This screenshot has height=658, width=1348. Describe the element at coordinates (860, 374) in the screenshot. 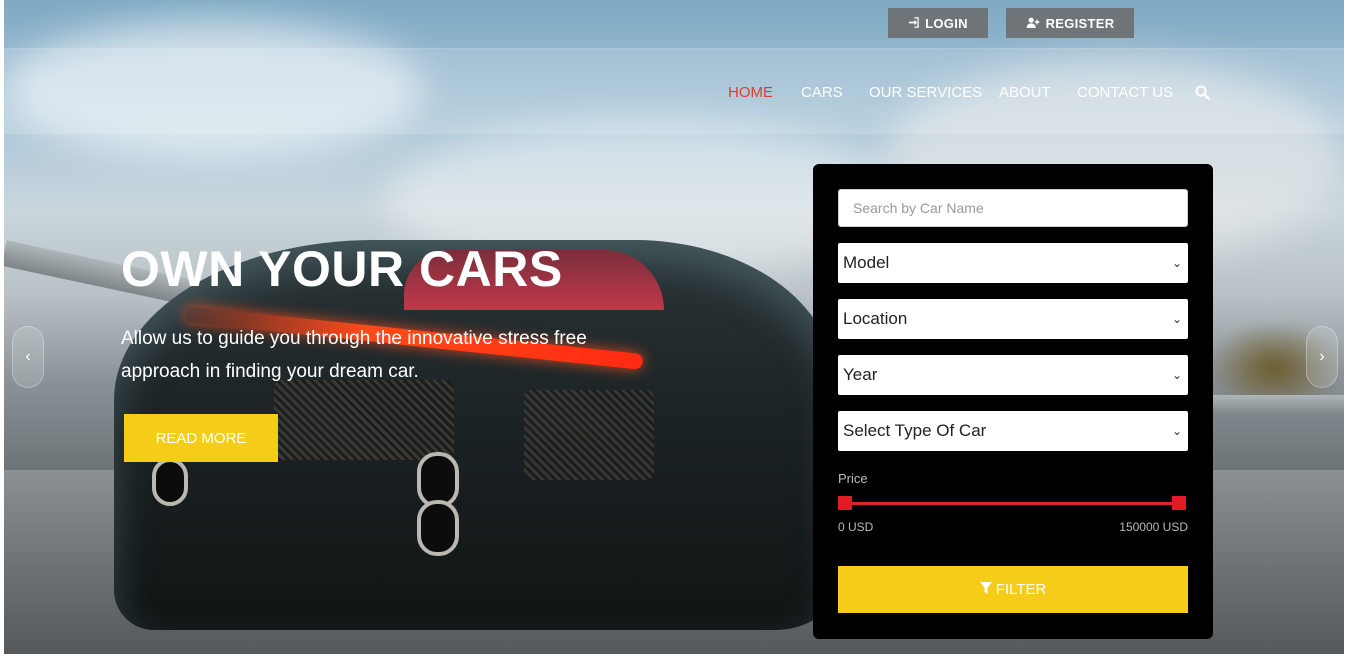

I see `year-select-value: Year` at that location.